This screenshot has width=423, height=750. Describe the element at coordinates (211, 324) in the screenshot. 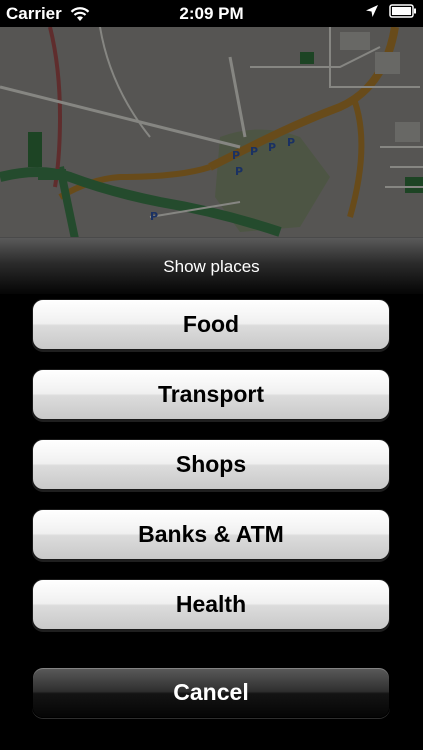

I see `food-button: Food` at that location.